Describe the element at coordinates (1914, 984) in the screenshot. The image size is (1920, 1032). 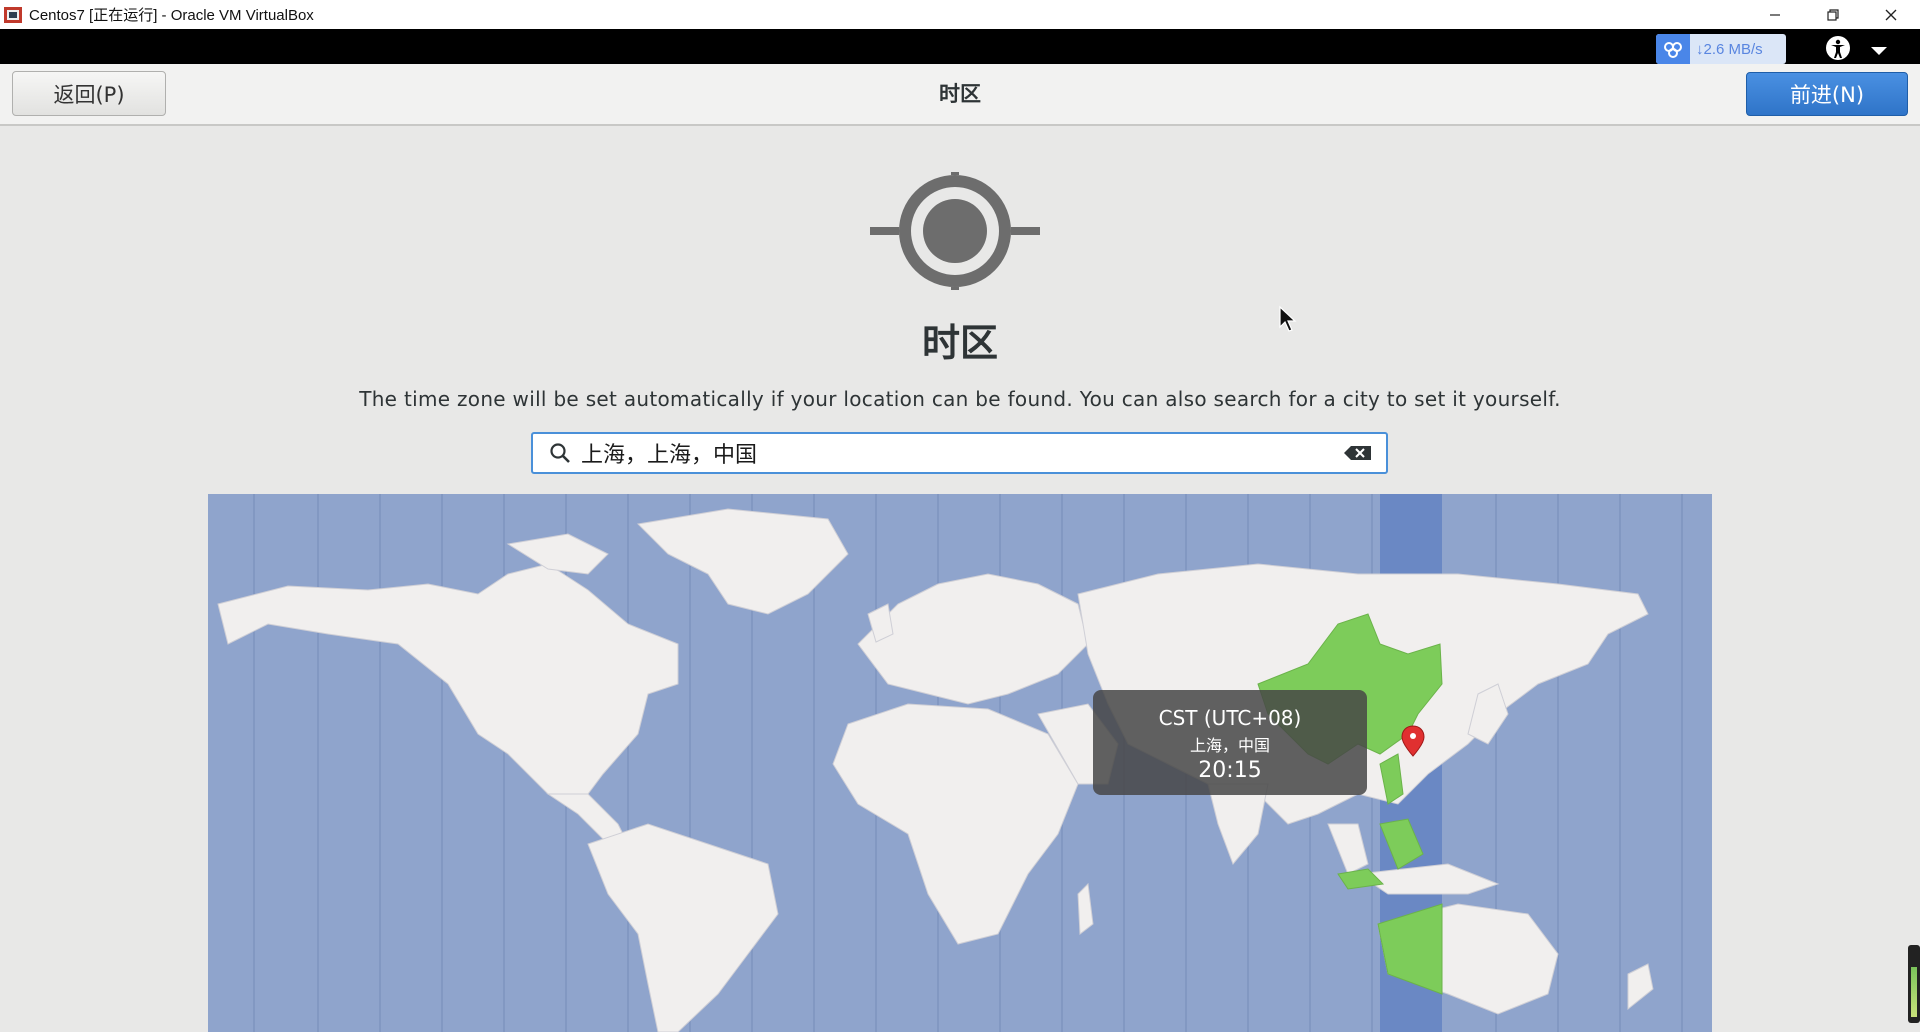
I see `activity-meter` at that location.